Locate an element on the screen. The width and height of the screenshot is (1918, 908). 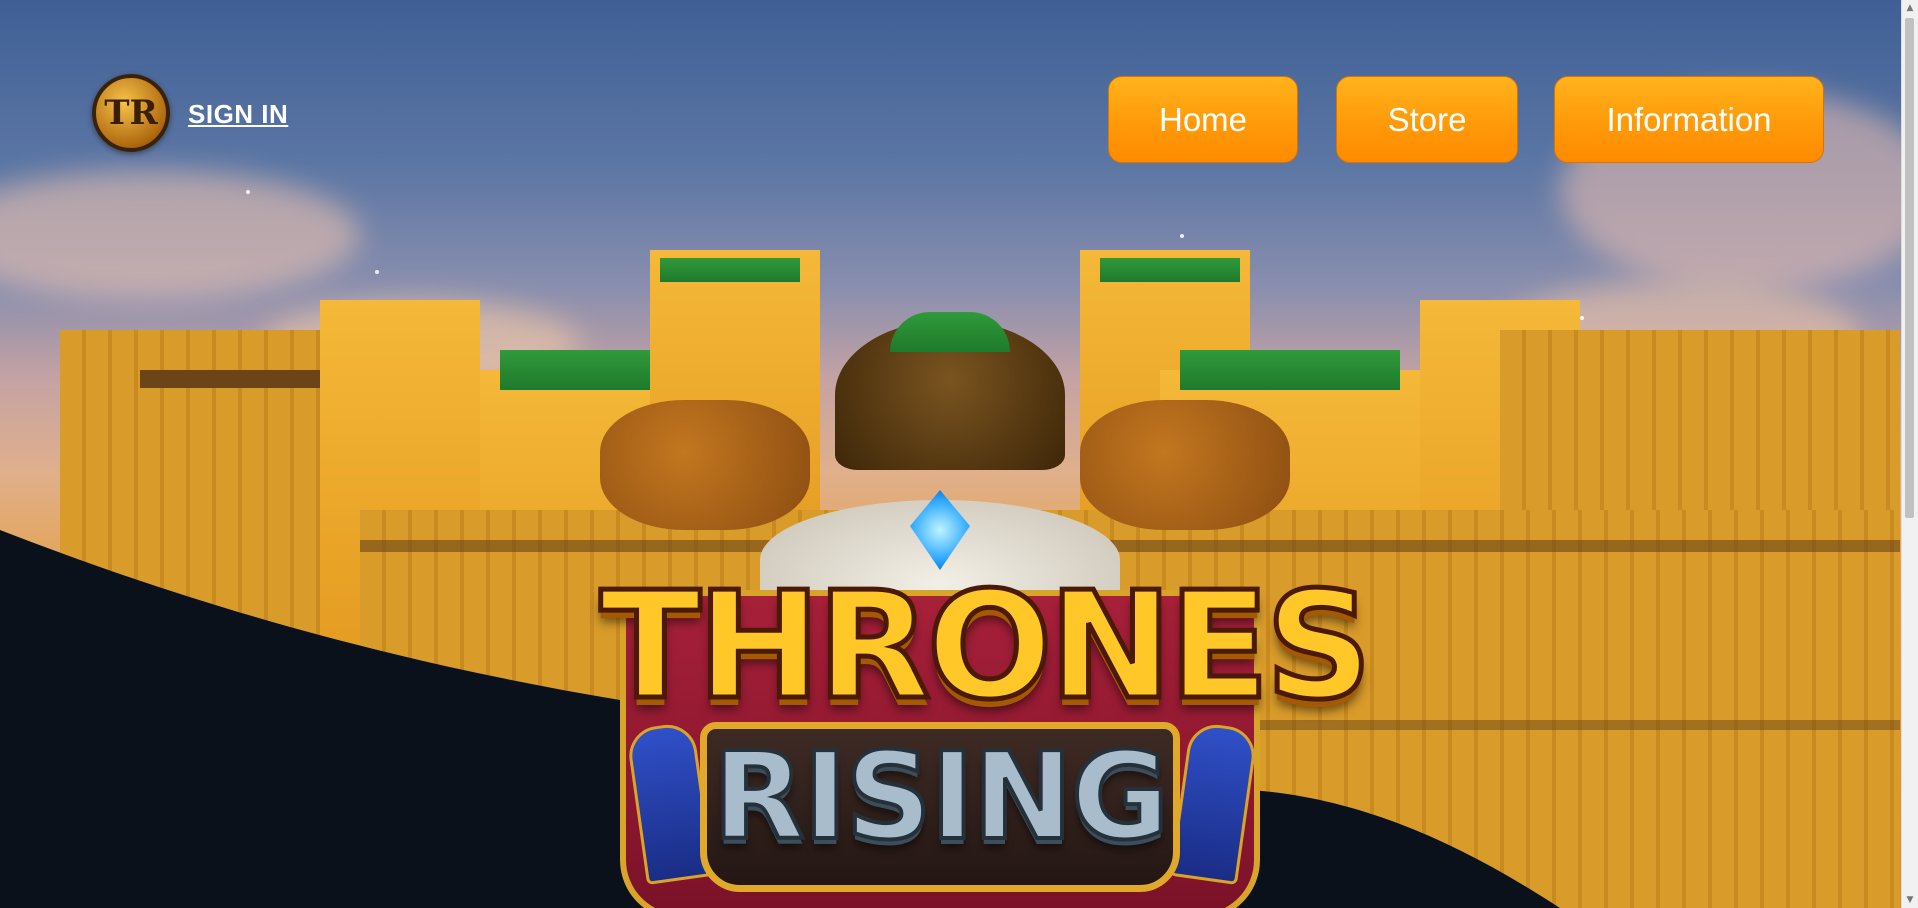
tr-logo-icon: TR is located at coordinates (131, 113).